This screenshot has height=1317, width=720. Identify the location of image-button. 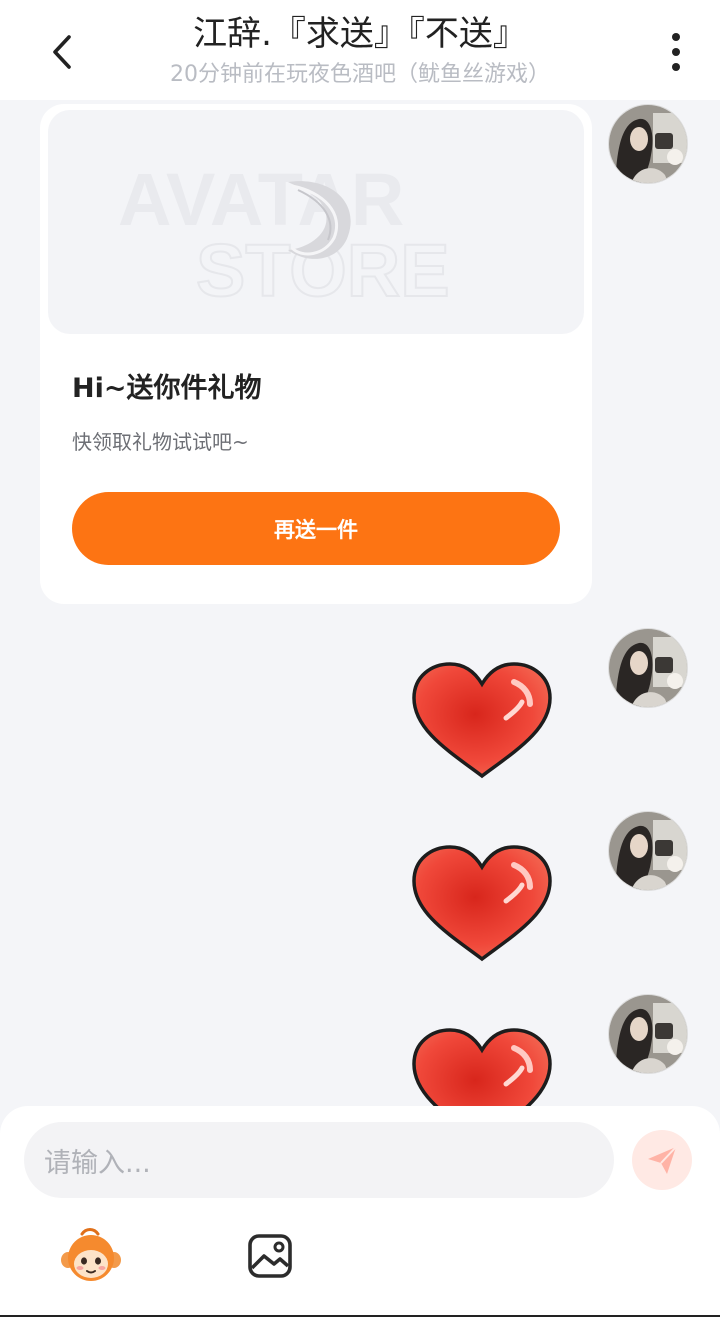
(270, 1256).